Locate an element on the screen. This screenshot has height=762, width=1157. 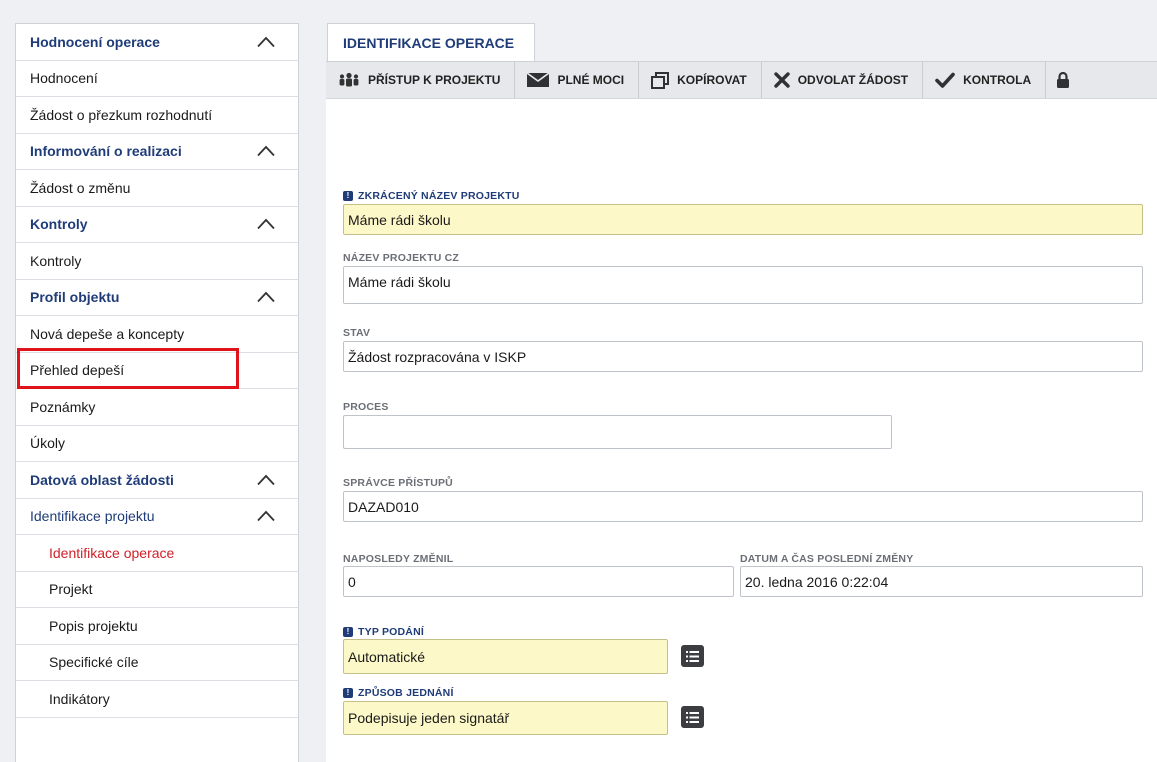
sidebar-item-label: Žádost o přezkum rozhodnutí is located at coordinates (121, 114).